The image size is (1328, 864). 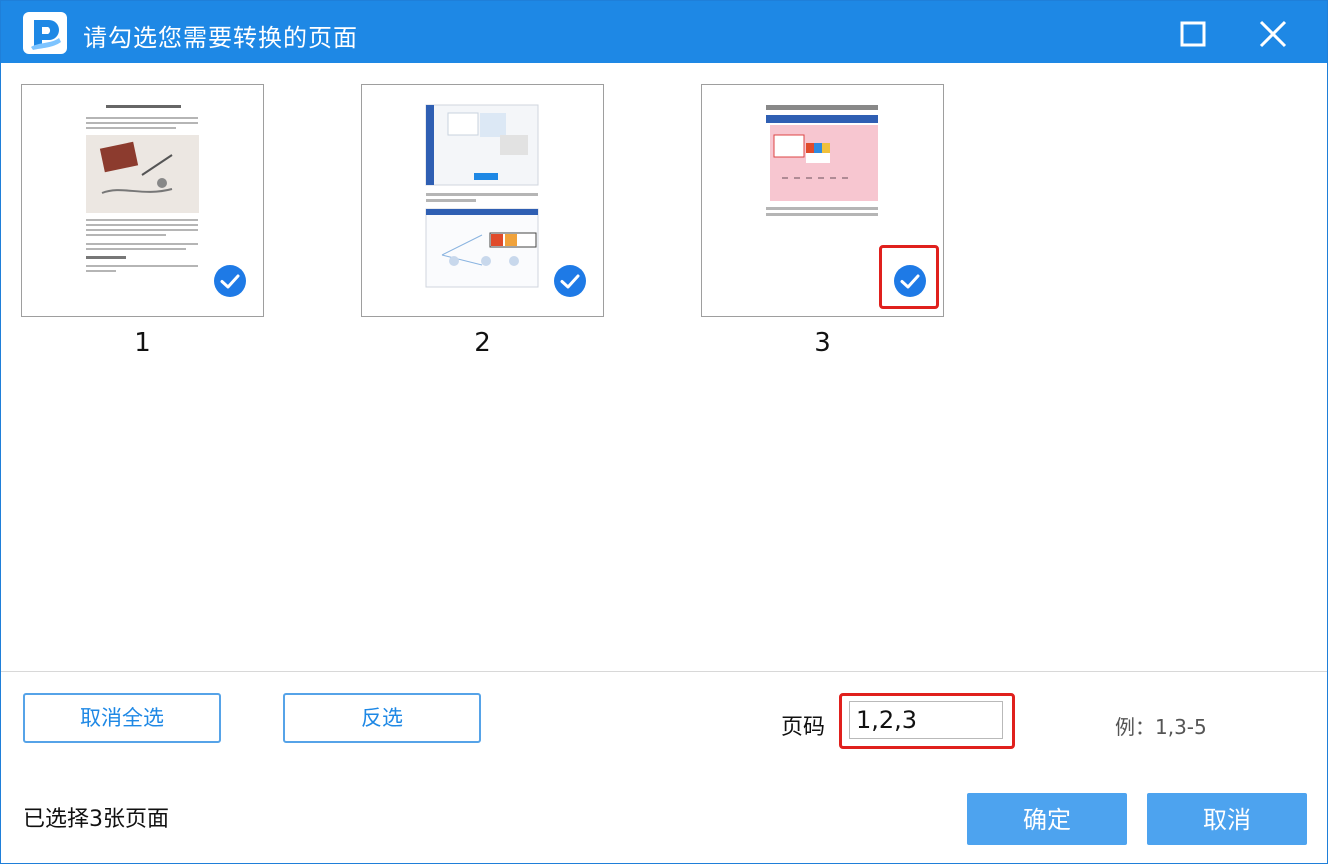 I want to click on app-logo-icon, so click(x=45, y=33).